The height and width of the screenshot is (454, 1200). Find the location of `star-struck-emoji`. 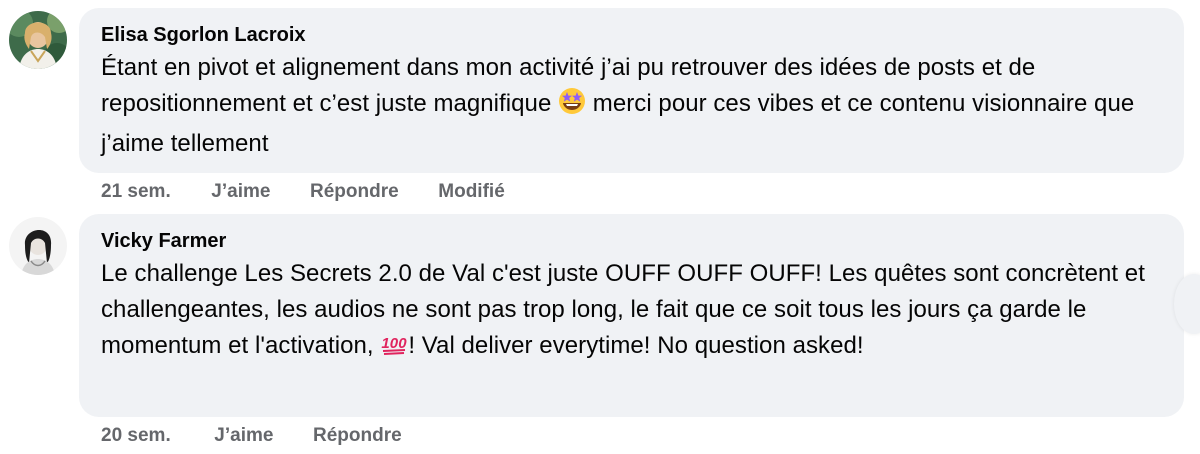

star-struck-emoji is located at coordinates (572, 106).